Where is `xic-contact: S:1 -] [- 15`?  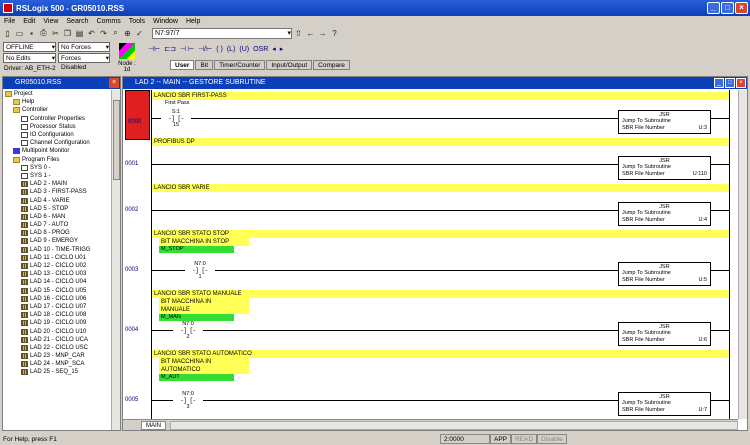 xic-contact: S:1 -] [- 15 is located at coordinates (176, 118).